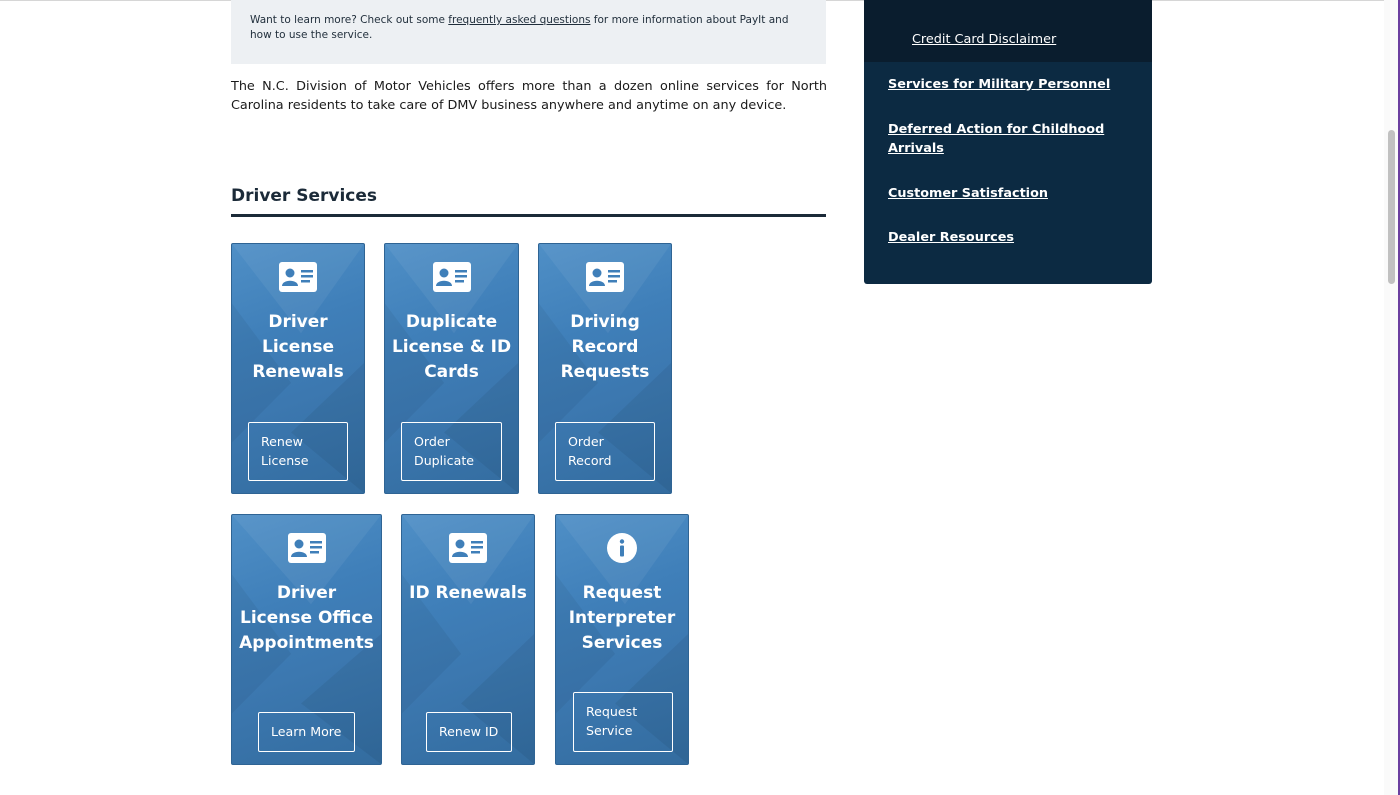 This screenshot has width=1400, height=795. Describe the element at coordinates (451, 347) in the screenshot. I see `card-title: Duplicate License & ID Cards` at that location.